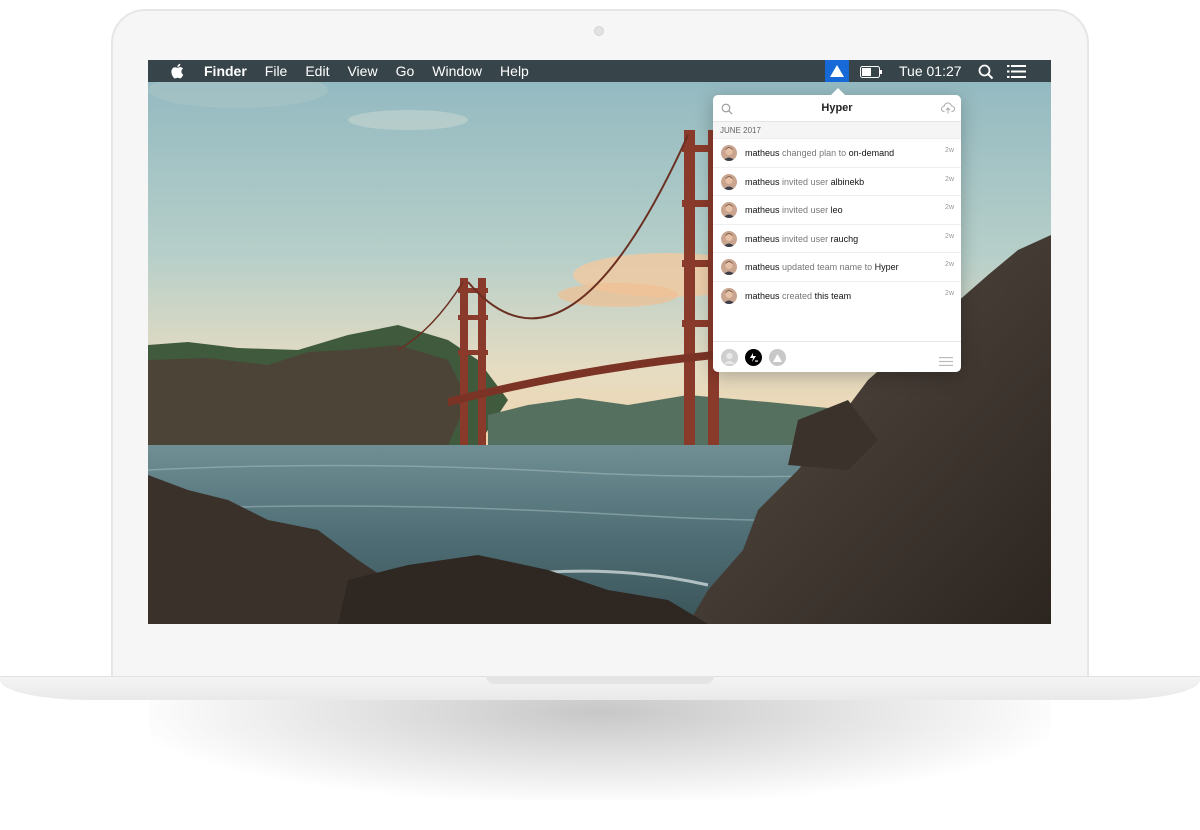  Describe the element at coordinates (514, 71) in the screenshot. I see `menu-help: Help` at that location.